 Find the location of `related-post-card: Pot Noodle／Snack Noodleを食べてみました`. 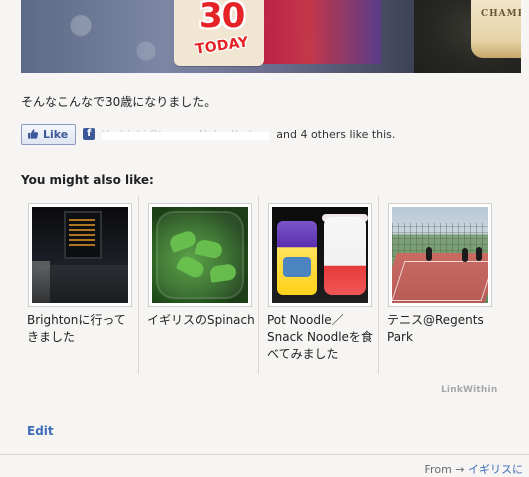

related-post-card: Pot Noodle／Snack Noodleを食べてみました is located at coordinates (320, 285).